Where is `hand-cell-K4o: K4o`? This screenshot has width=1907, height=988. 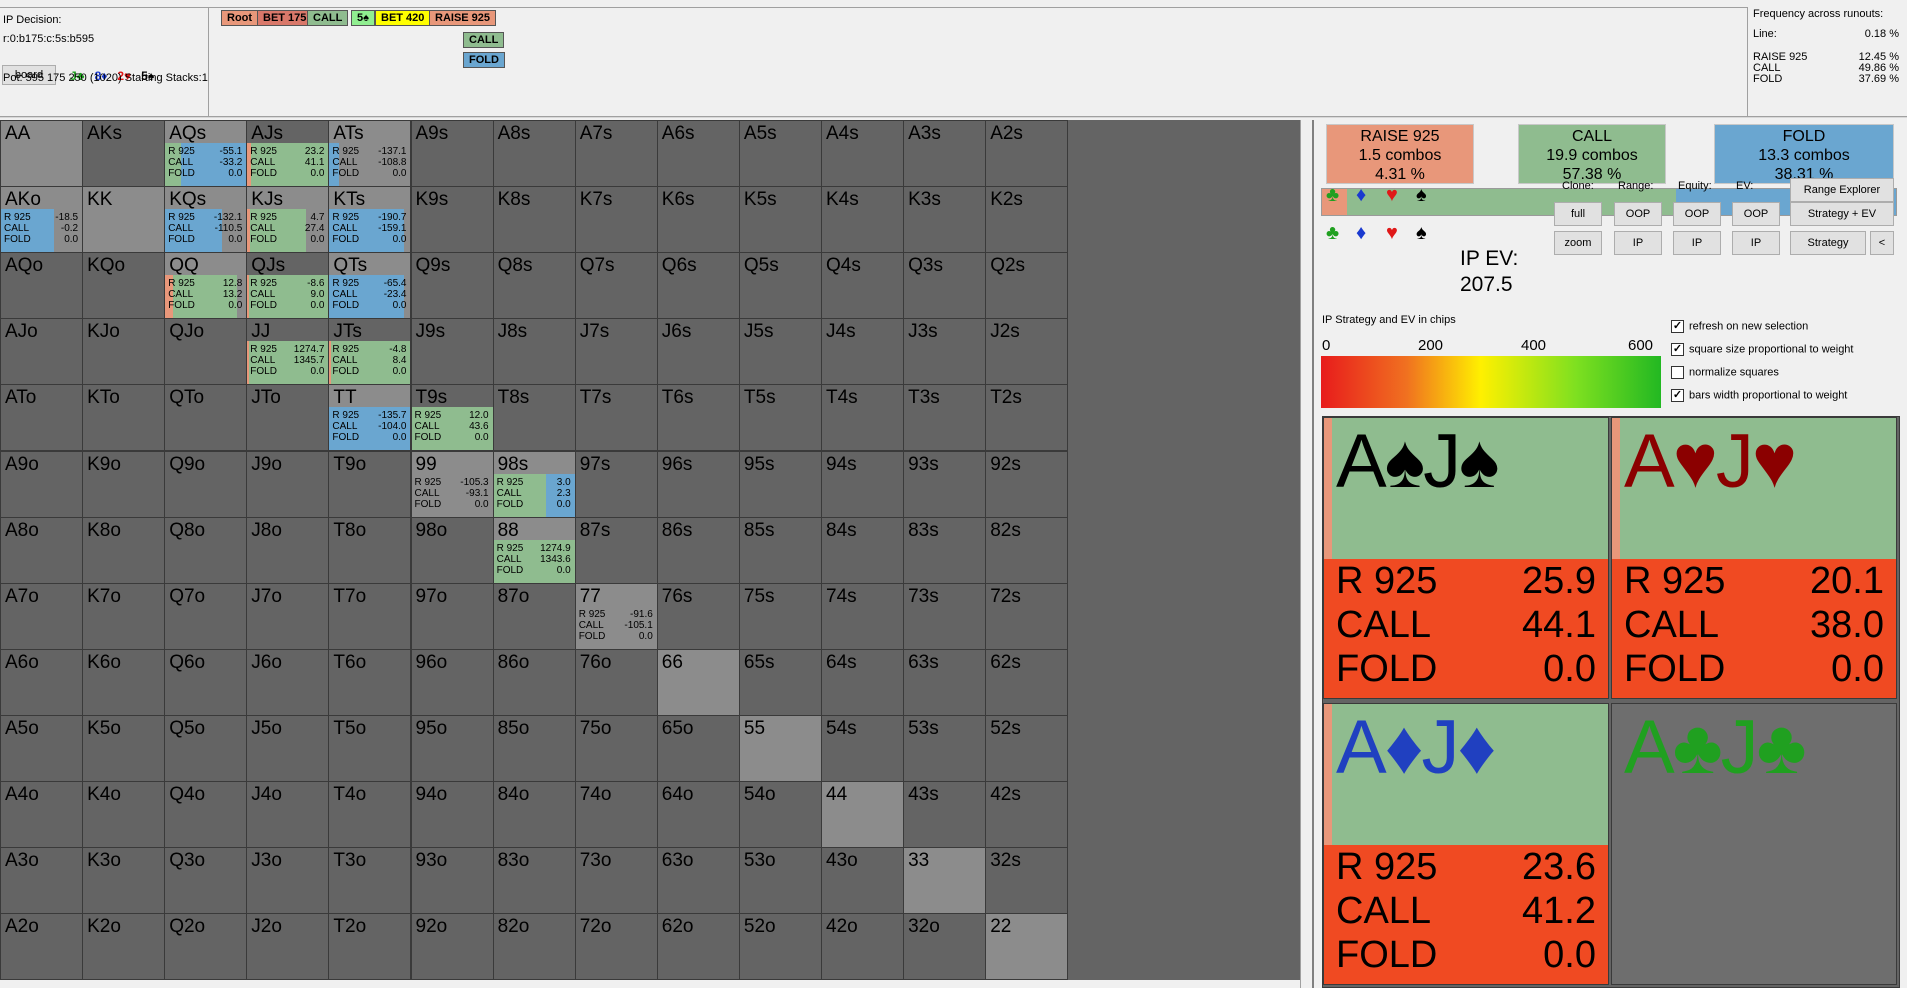 hand-cell-K4o: K4o is located at coordinates (124, 815).